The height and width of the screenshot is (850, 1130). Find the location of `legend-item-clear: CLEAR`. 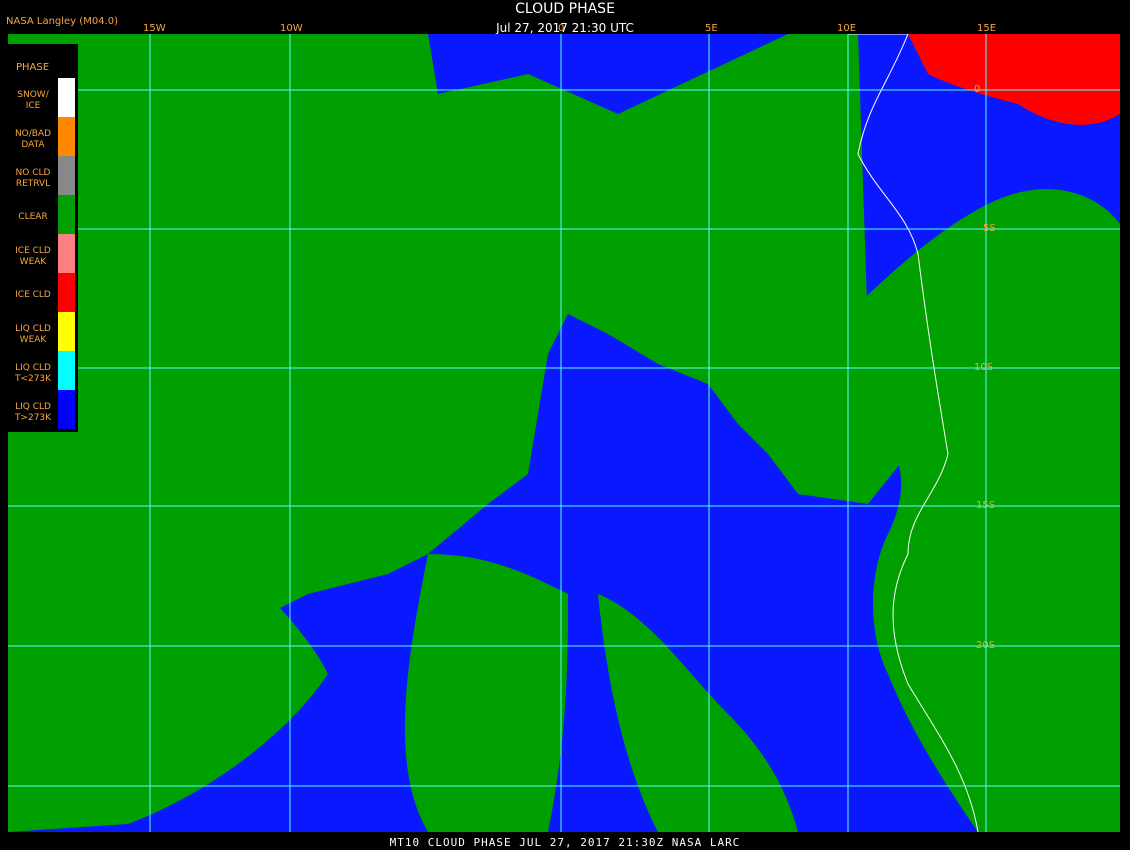

legend-item-clear: CLEAR is located at coordinates (43, 214).